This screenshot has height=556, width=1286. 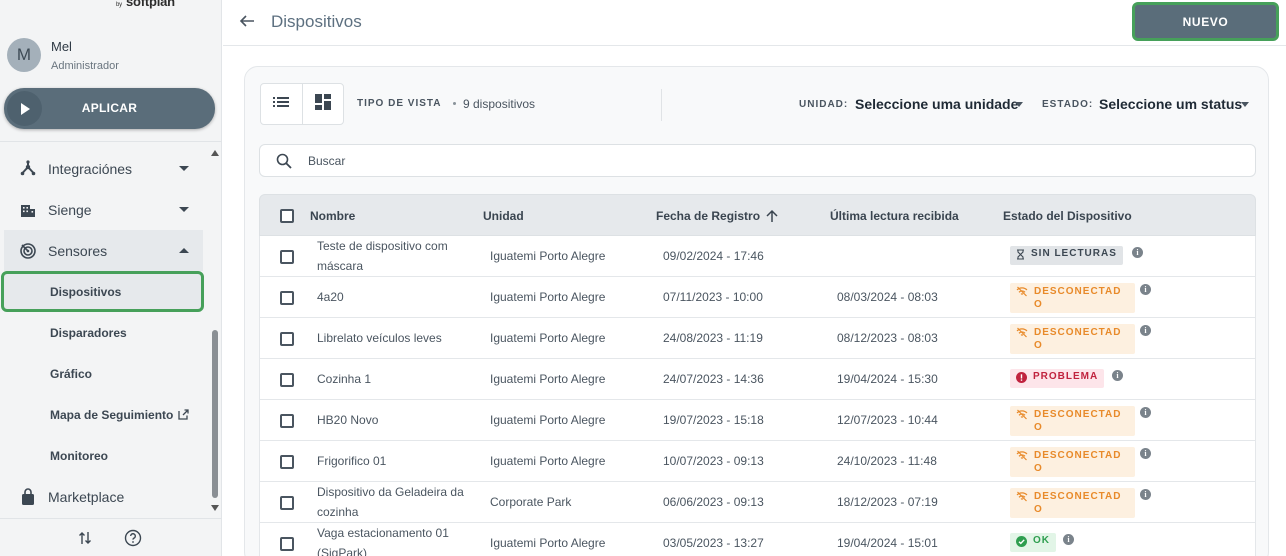 I want to click on status-text: OK, so click(x=1041, y=540).